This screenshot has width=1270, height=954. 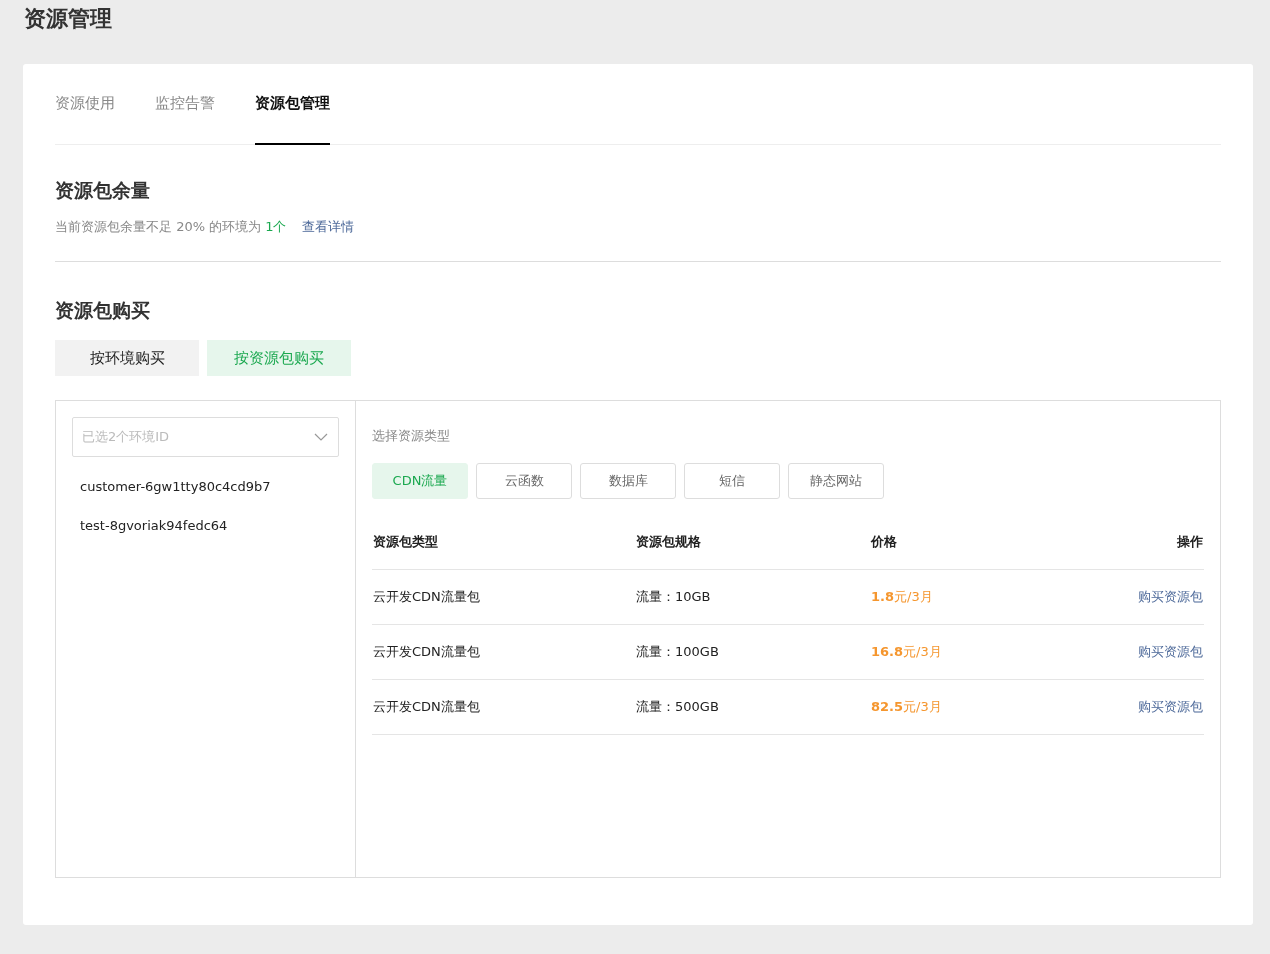 I want to click on balance-note: 当前资源包余量不足 20% 的环境为, so click(x=158, y=227).